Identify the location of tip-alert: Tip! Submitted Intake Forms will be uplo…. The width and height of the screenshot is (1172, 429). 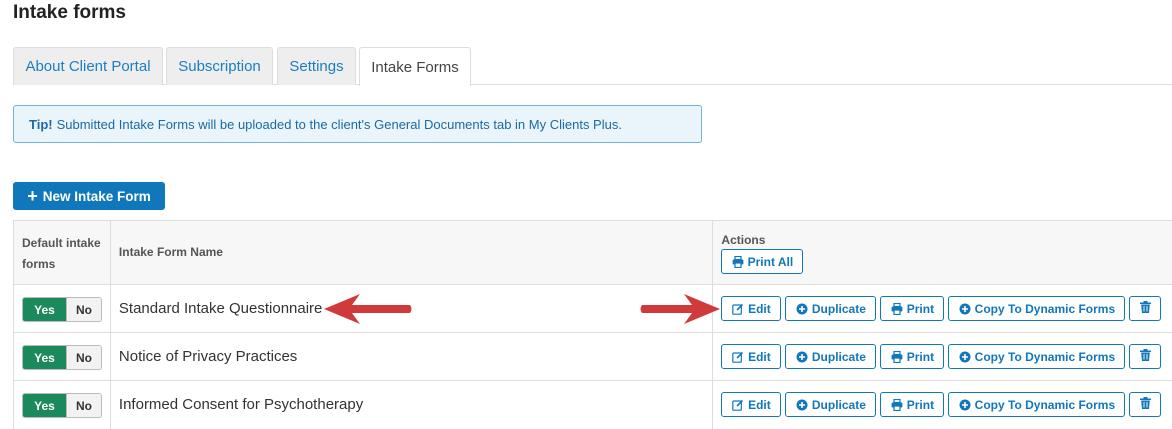
(357, 124).